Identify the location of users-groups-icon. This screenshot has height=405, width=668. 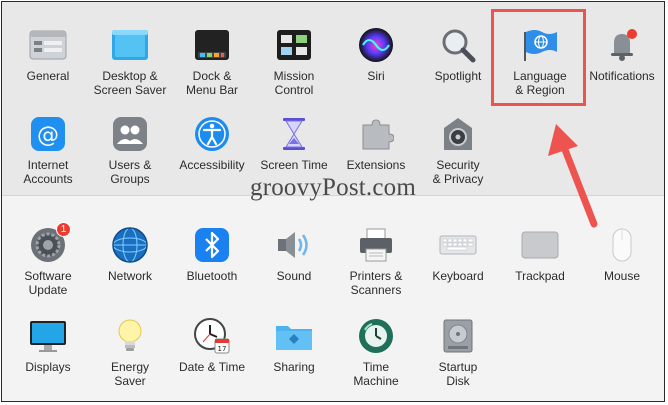
(130, 134).